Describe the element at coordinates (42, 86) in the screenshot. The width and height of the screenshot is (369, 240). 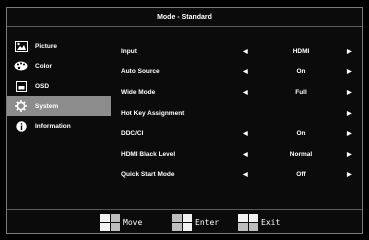
I see `sidebar-item-label: OSD` at that location.